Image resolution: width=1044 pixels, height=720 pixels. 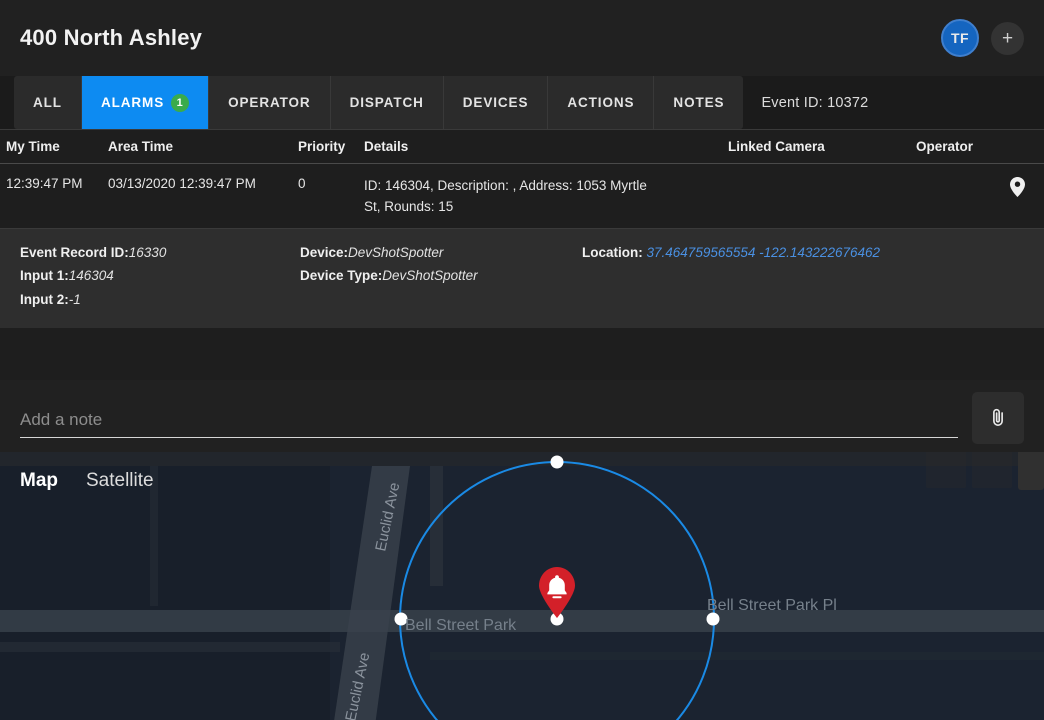 I want to click on tab-all: ALL, so click(x=48, y=102).